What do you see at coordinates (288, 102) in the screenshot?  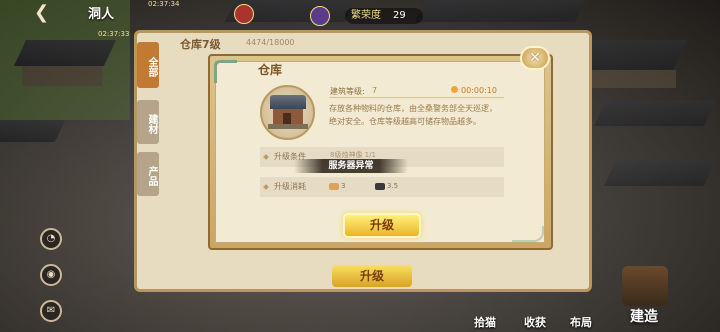 I see `building-roof` at bounding box center [288, 102].